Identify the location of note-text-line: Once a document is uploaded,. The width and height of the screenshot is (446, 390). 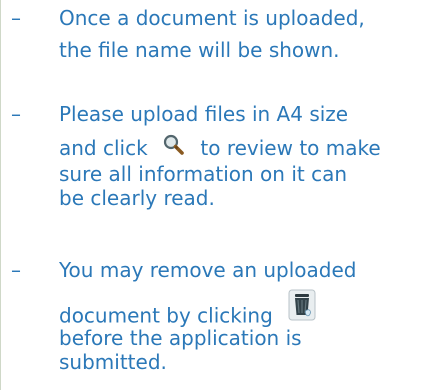
(212, 18).